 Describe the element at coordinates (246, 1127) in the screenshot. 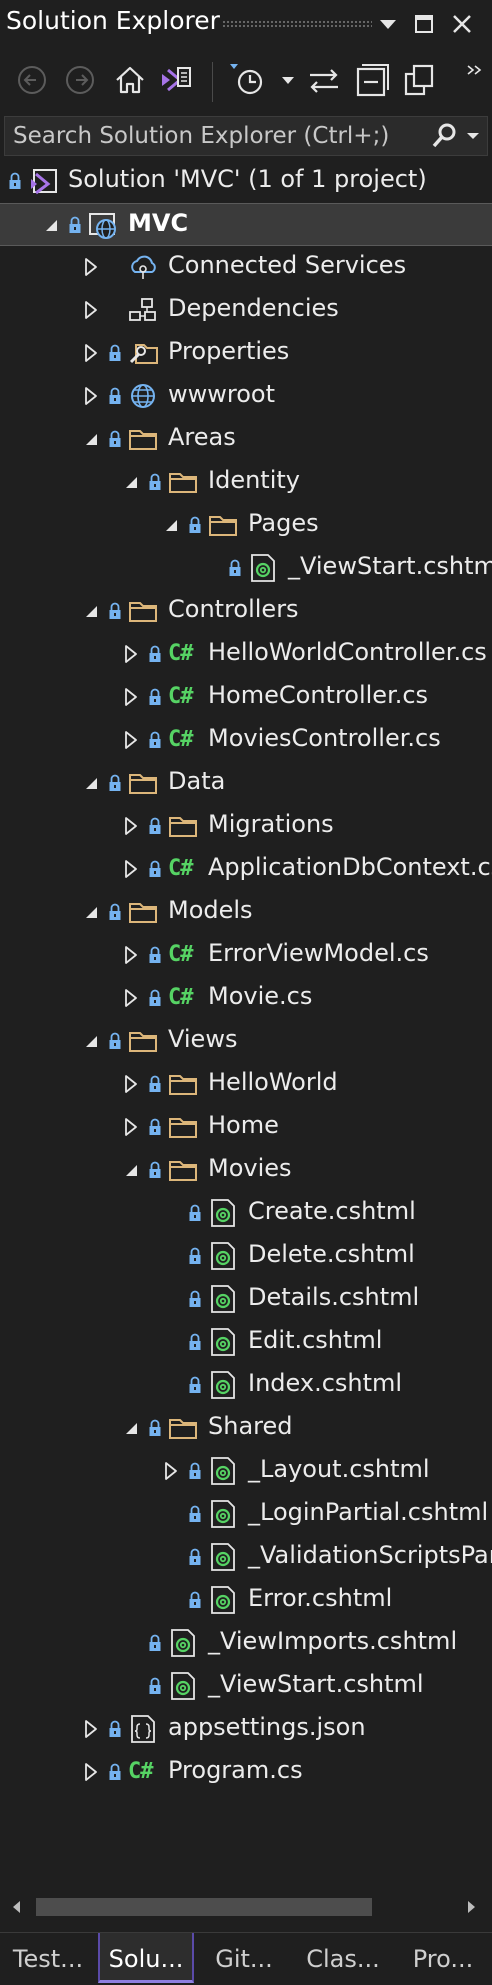

I see `tree-row: Home` at that location.